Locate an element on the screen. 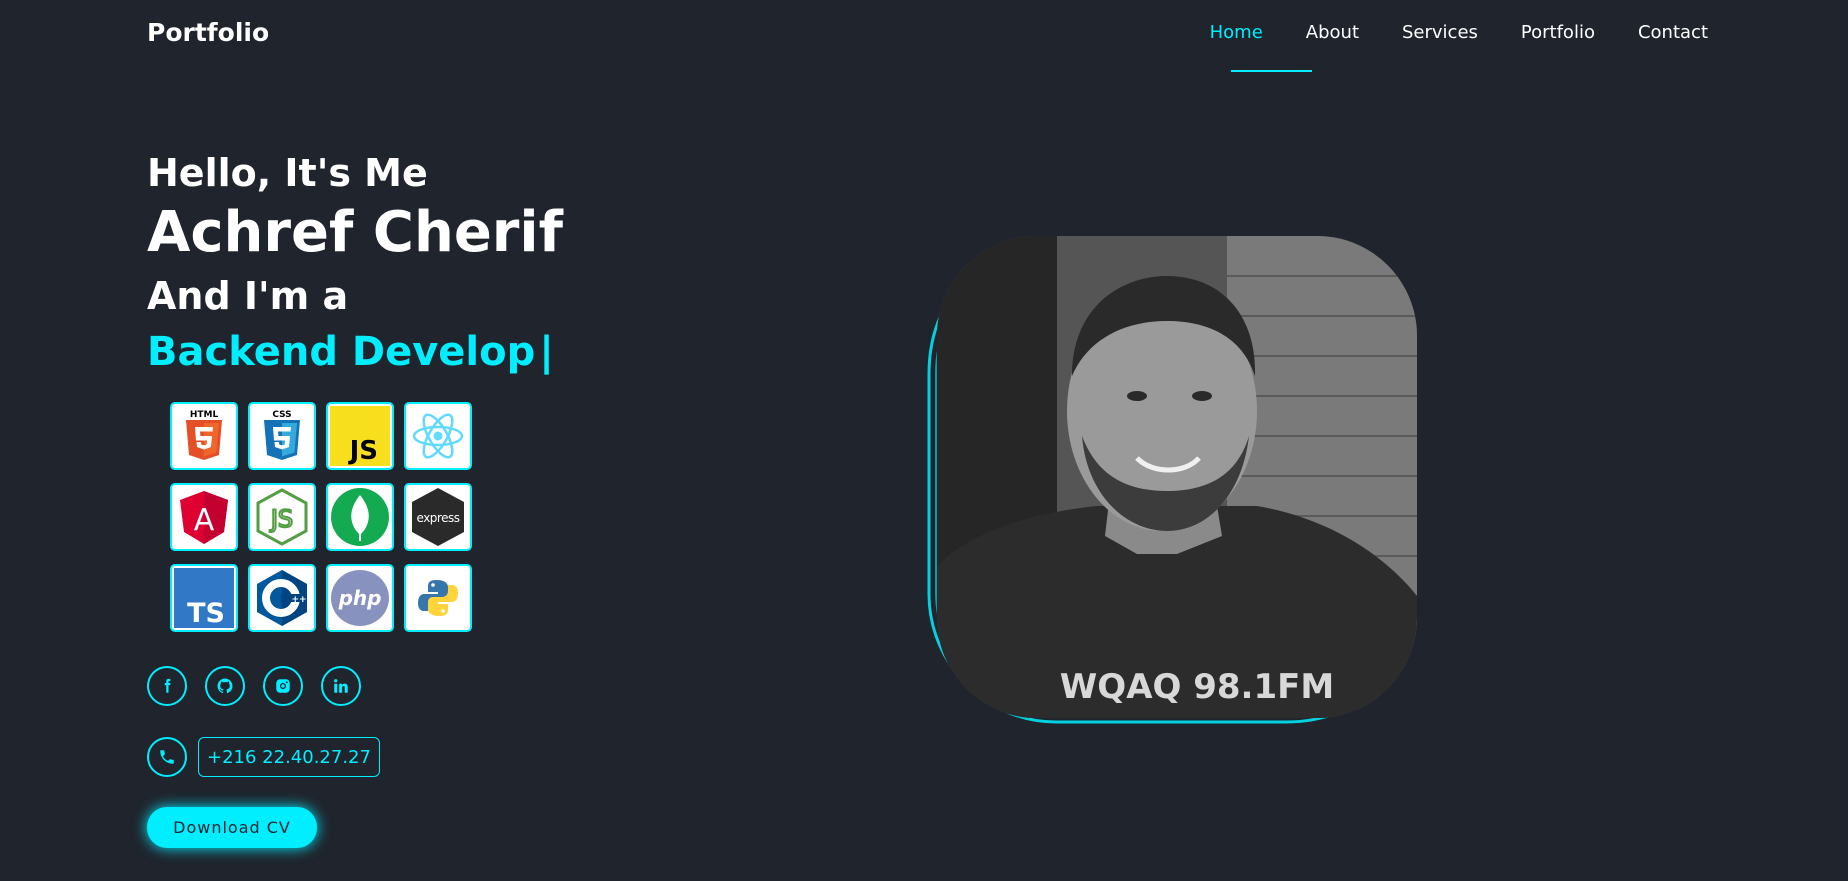  mongodb-icon is located at coordinates (360, 517).